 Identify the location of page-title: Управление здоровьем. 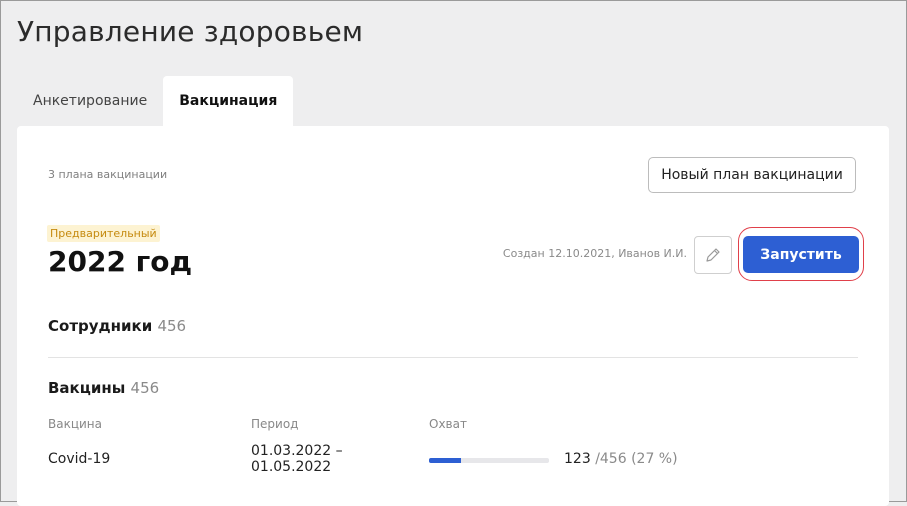
(190, 31).